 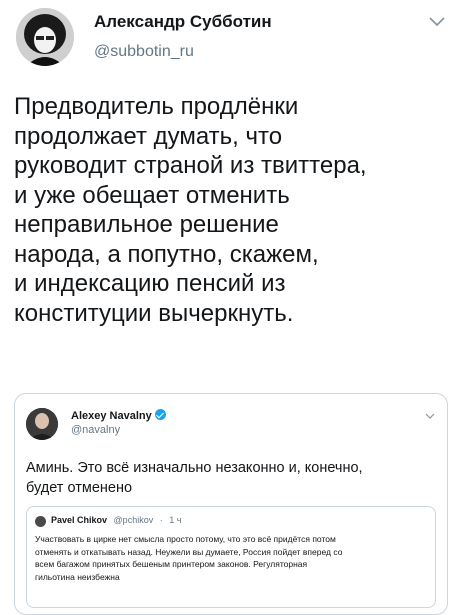 What do you see at coordinates (231, 44) in the screenshot?
I see `tweet-header: Александр Субботин @subbotin_ru` at bounding box center [231, 44].